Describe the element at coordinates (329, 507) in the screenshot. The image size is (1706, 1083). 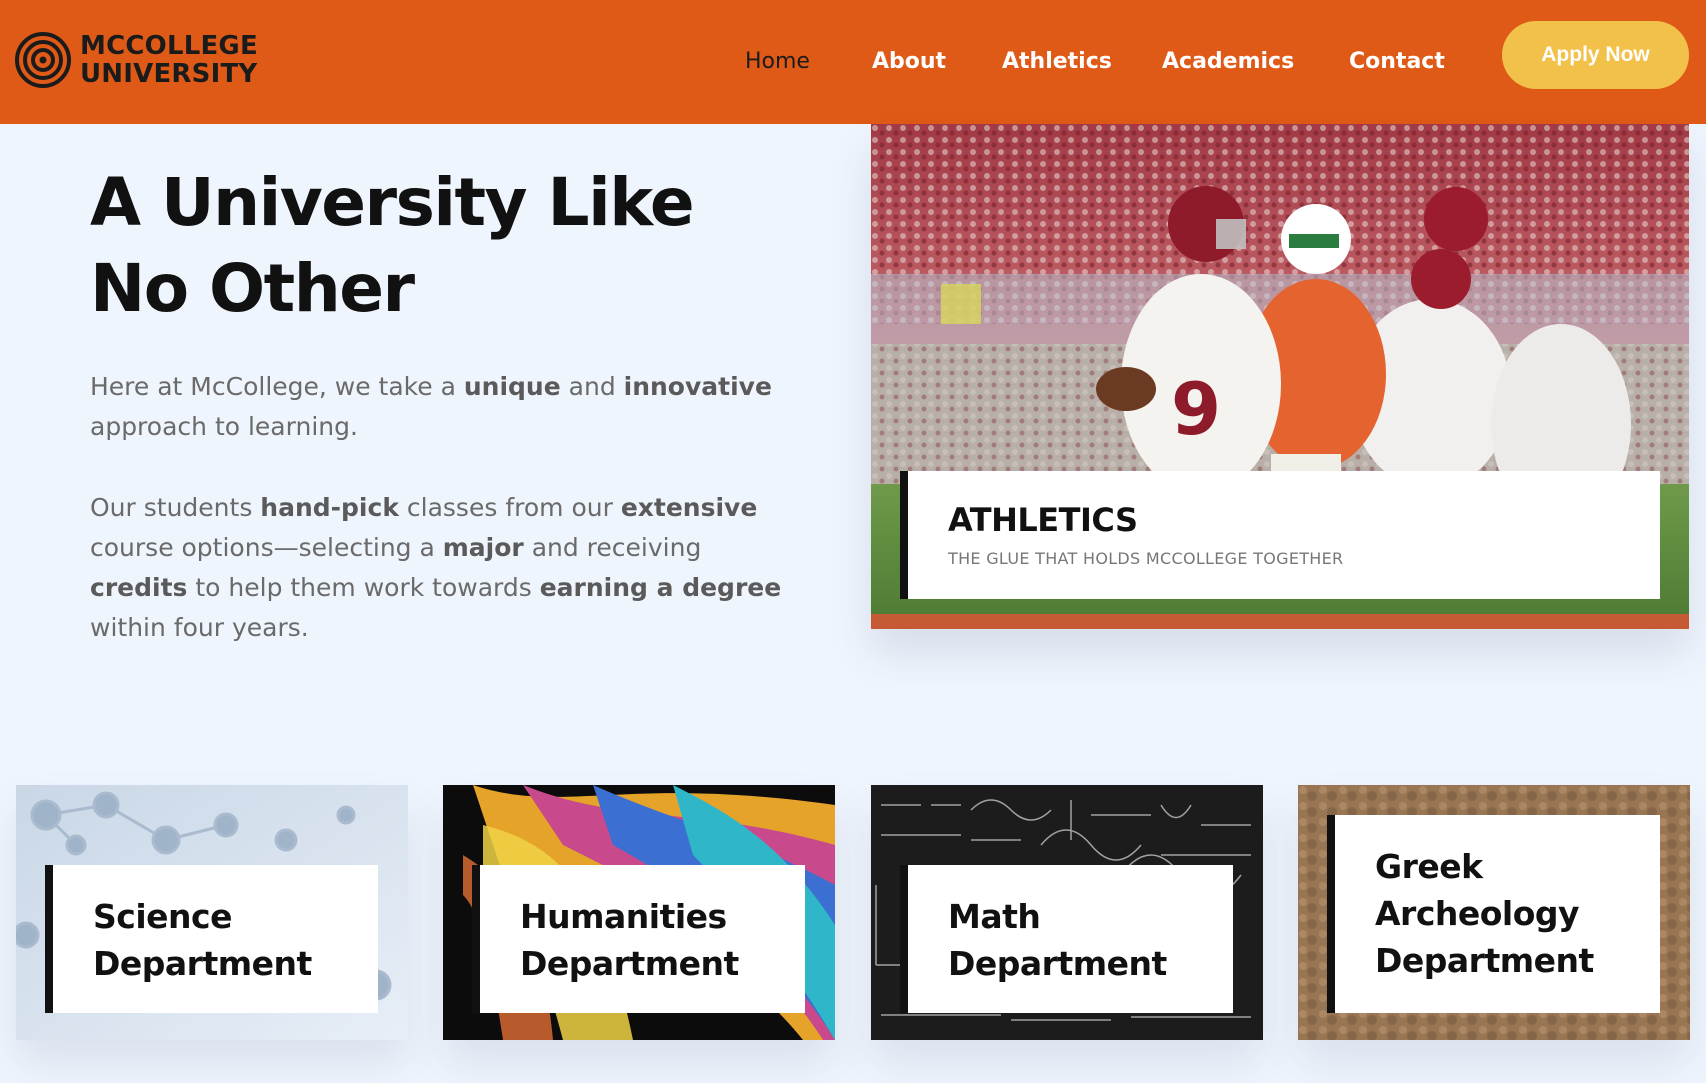
I see `emphasis-text: hand-pick` at that location.